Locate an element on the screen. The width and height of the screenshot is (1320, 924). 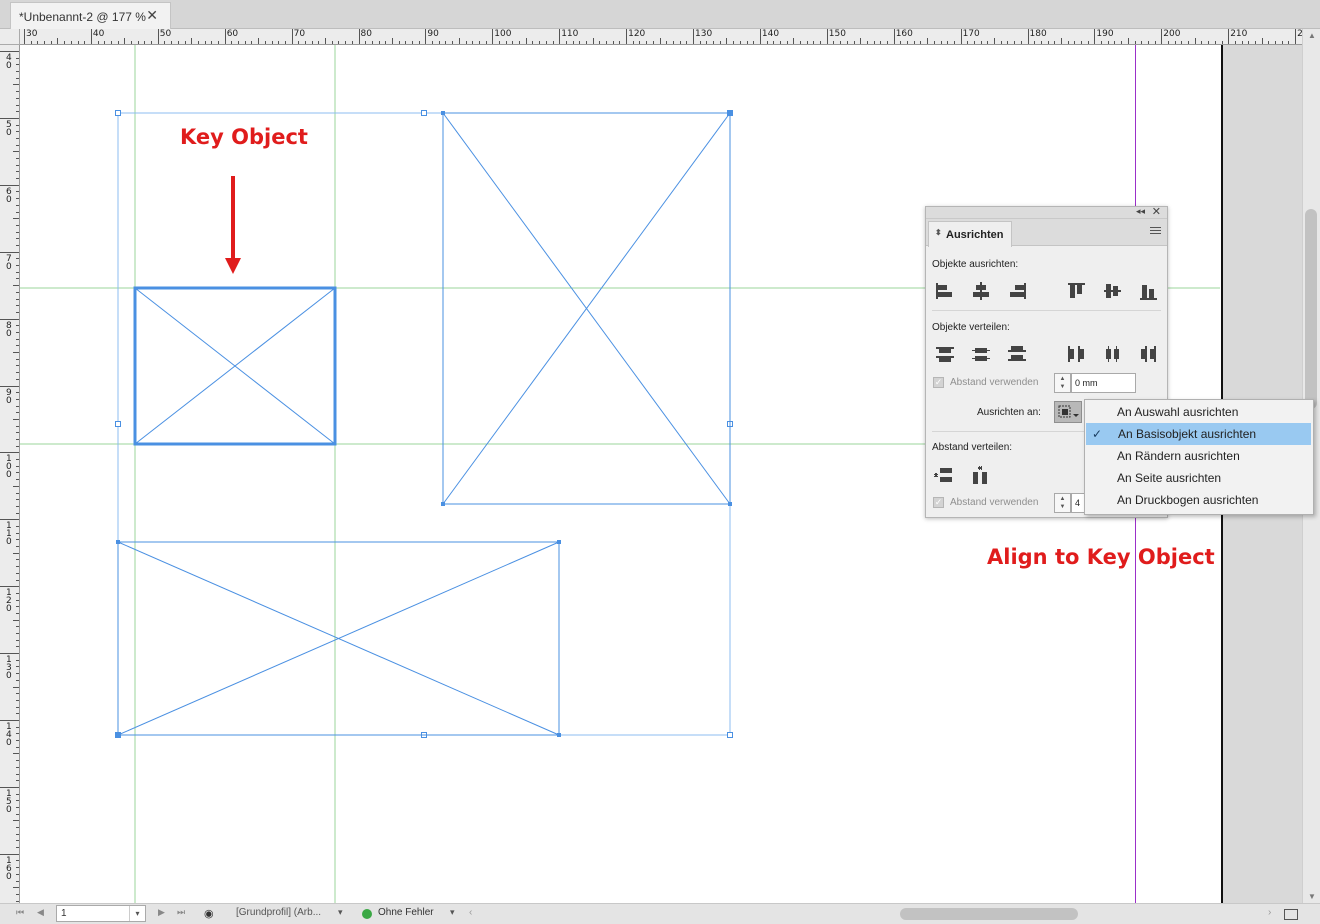
panel-tab-label: Ausrichten is located at coordinates (975, 235).